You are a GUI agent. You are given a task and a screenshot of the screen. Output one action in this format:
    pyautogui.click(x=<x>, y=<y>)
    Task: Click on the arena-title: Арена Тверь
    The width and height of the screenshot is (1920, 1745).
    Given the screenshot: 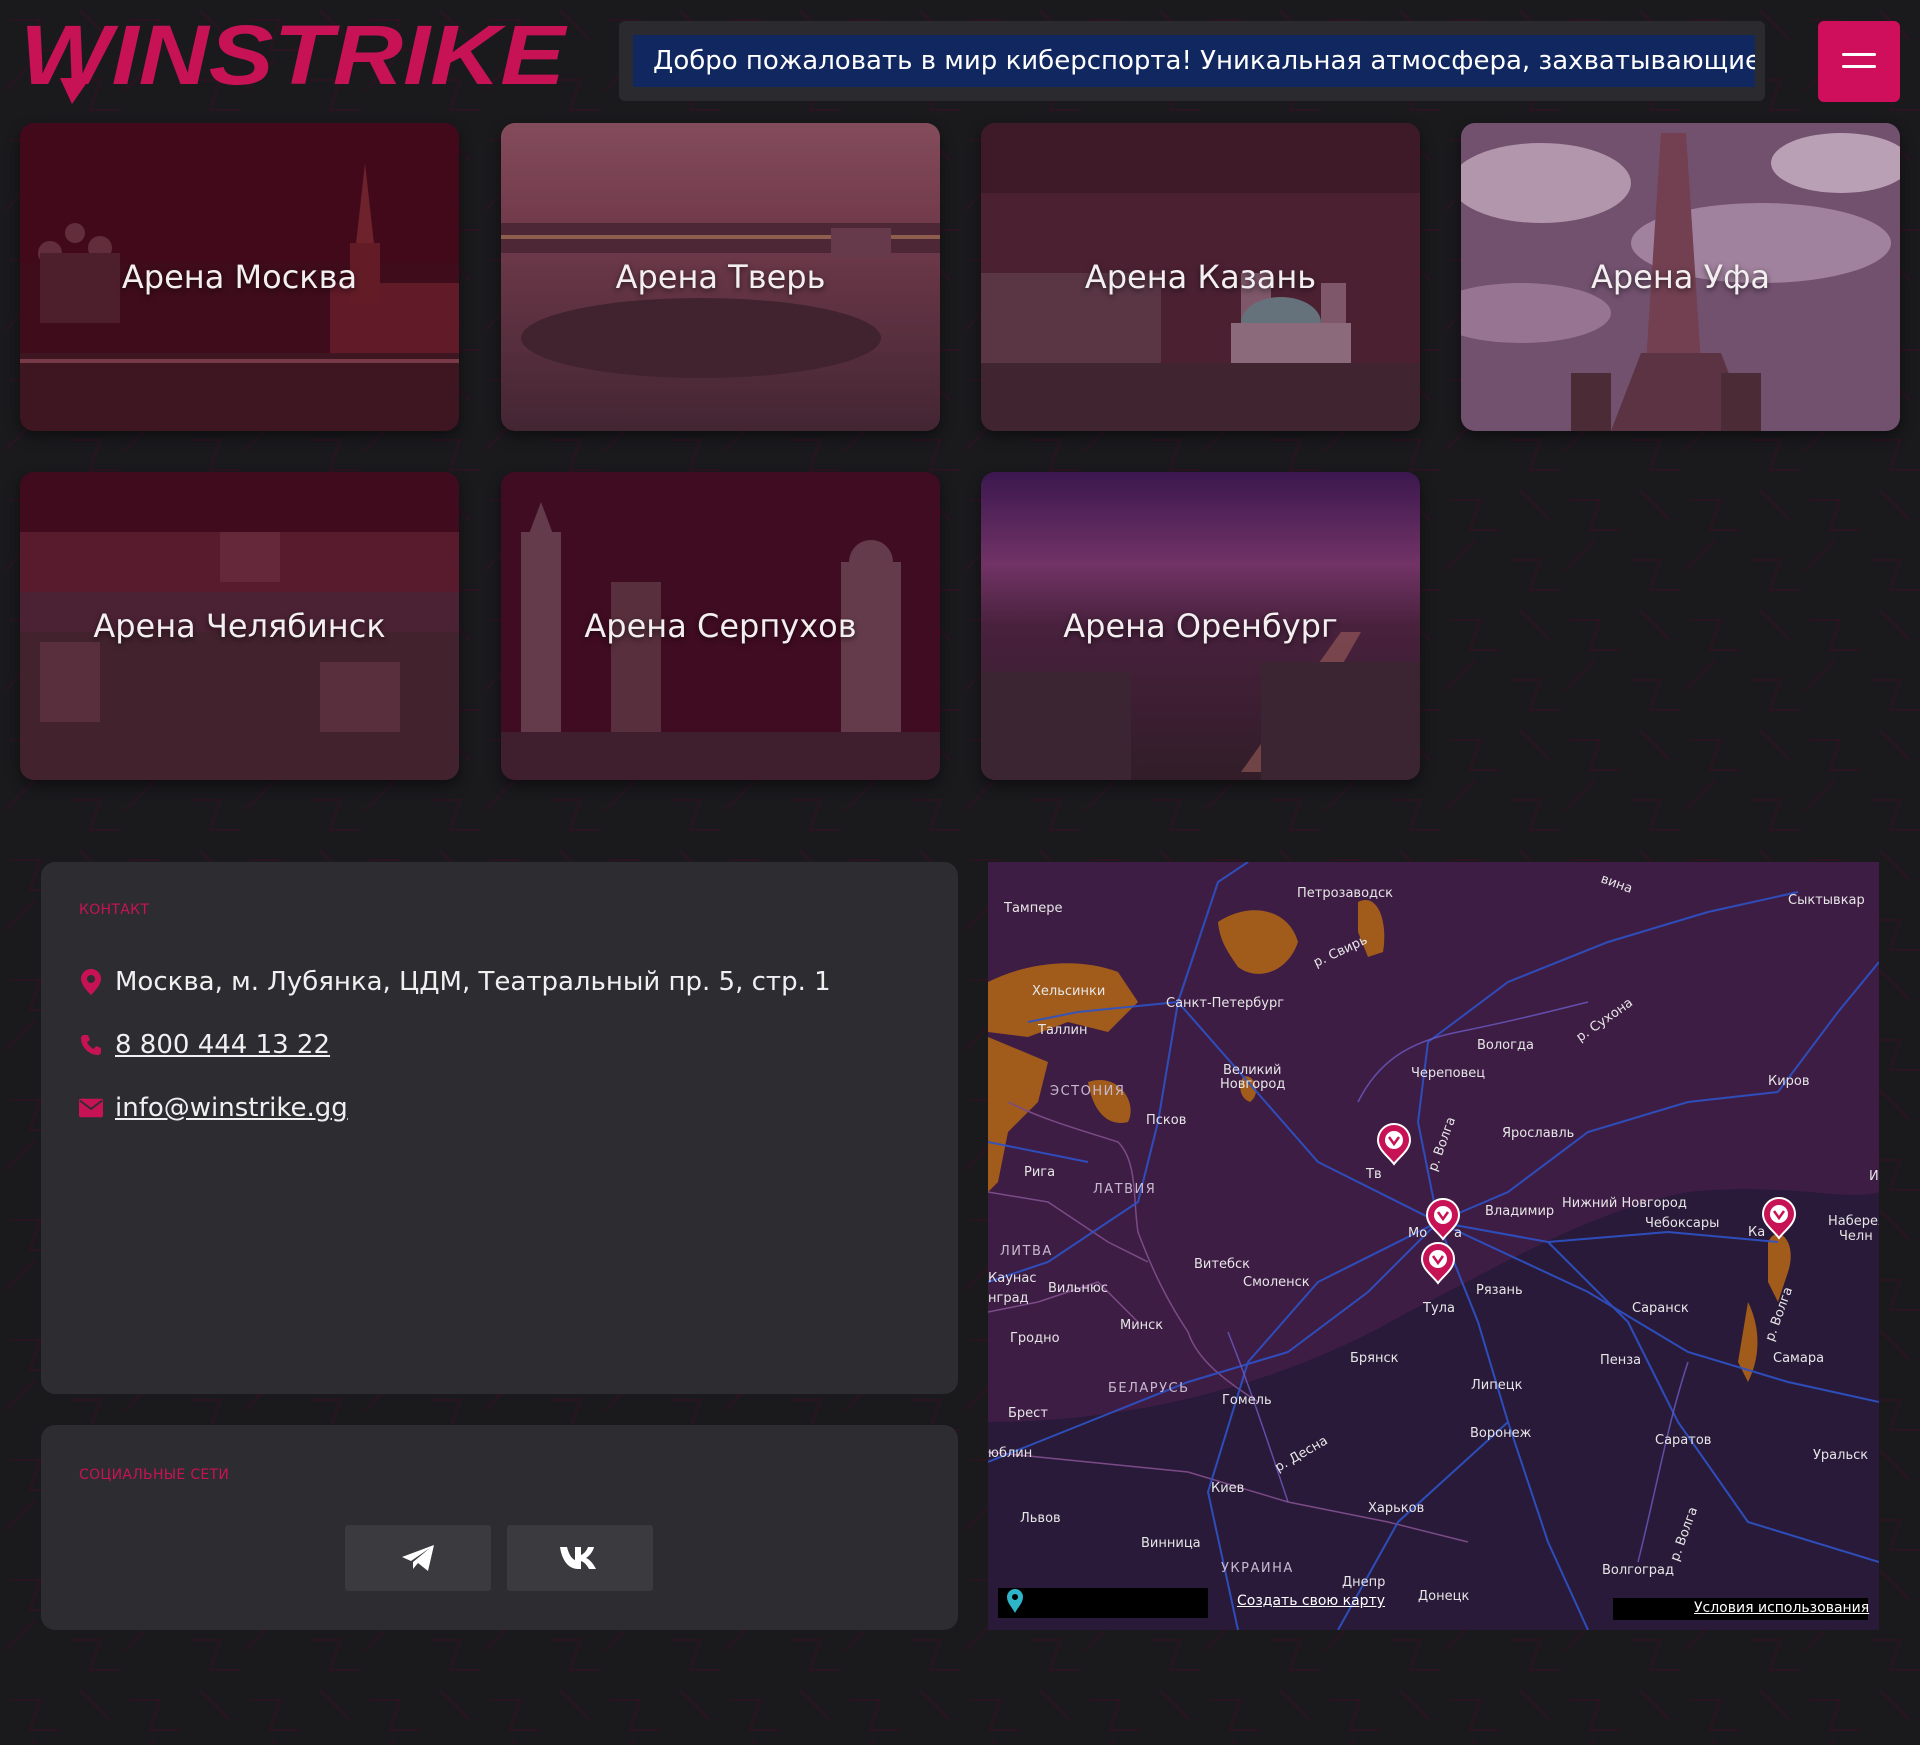 What is the action you would take?
    pyautogui.click(x=720, y=277)
    